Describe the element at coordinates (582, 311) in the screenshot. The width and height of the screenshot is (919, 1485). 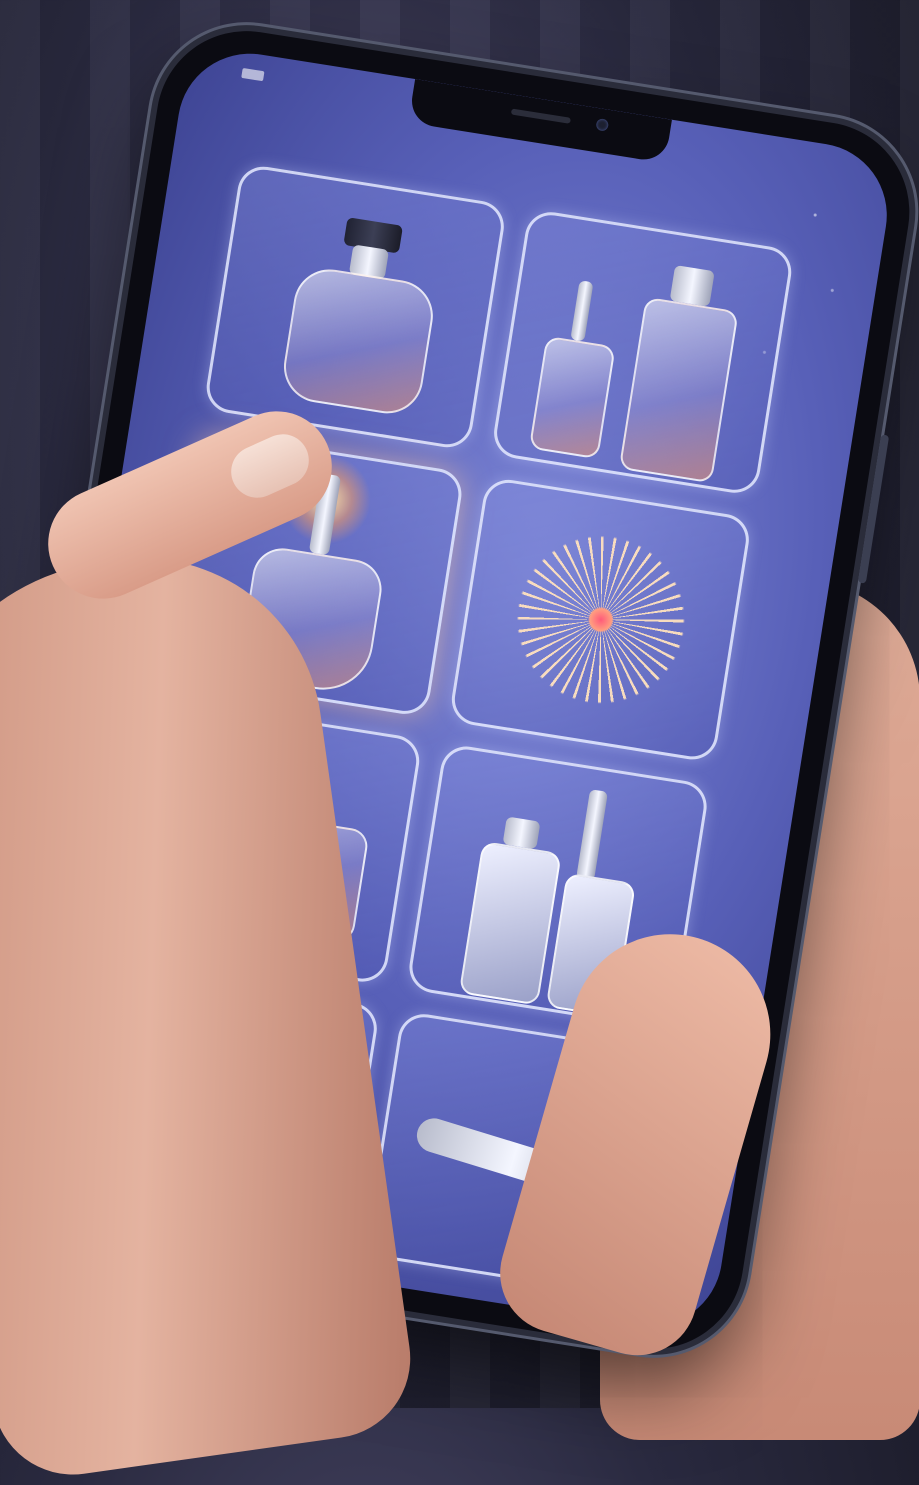
I see `dropper-icon` at that location.